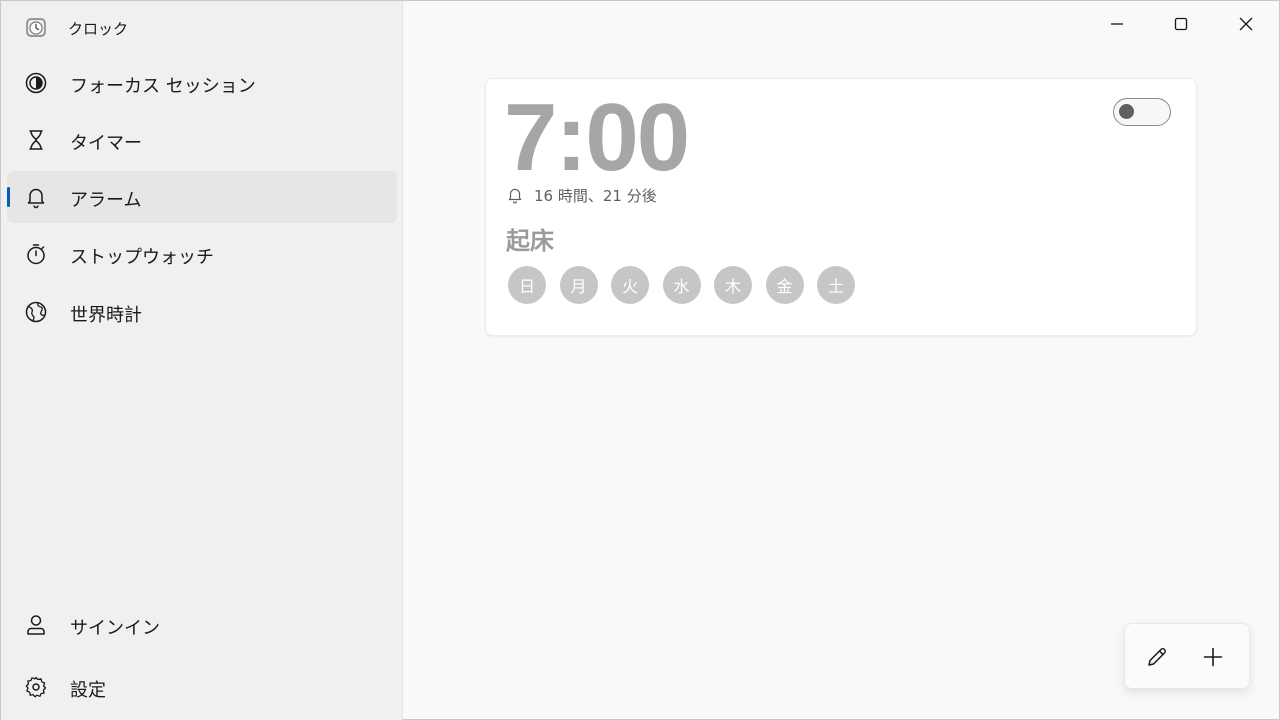  I want to click on day-chip-tuesday: 火, so click(630, 285).